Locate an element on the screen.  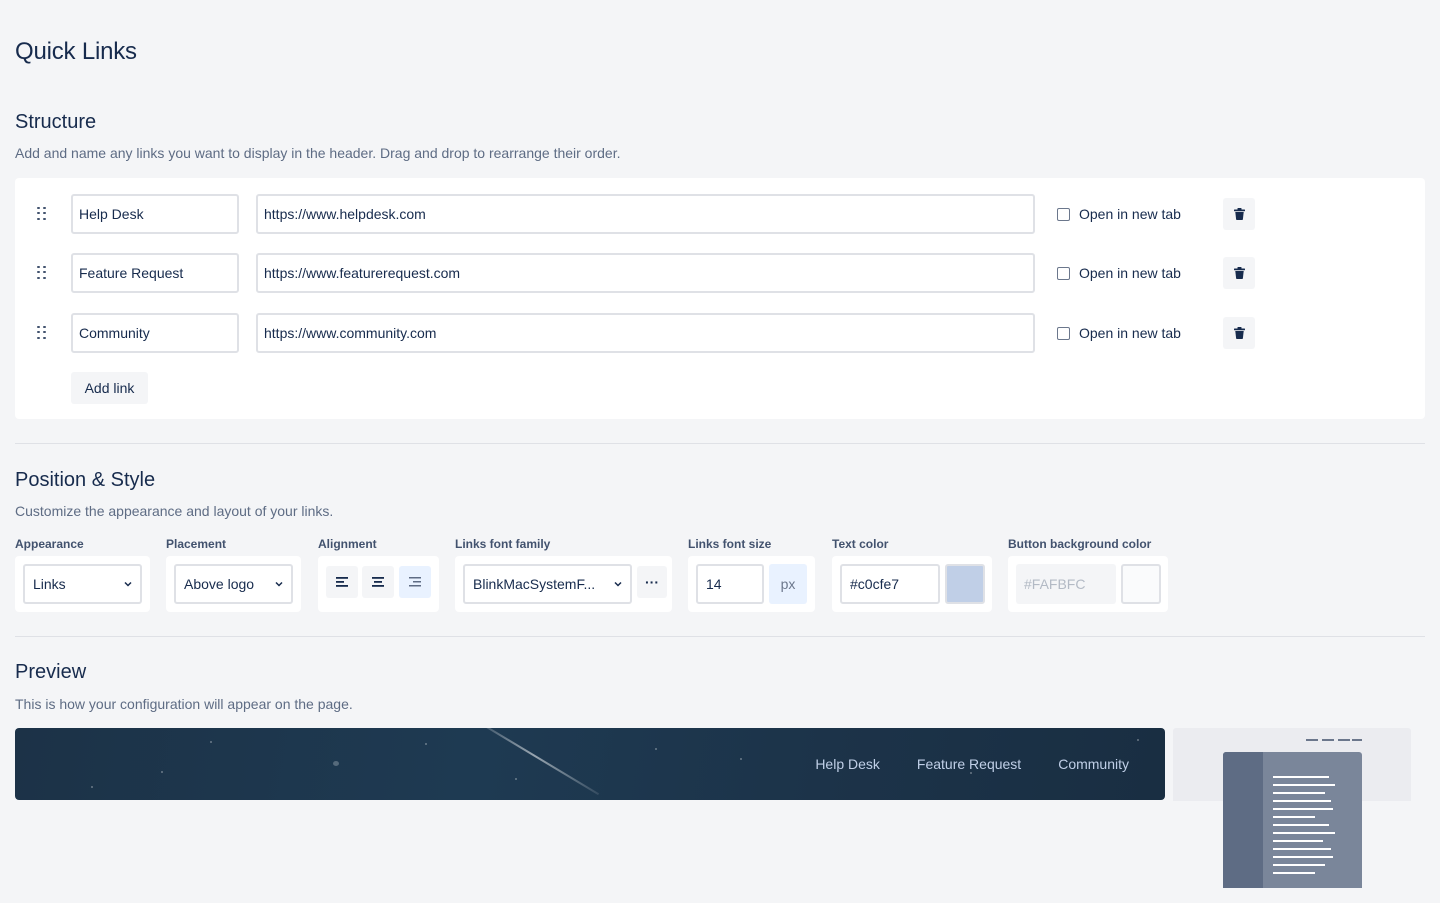
preview-link-community: Community is located at coordinates (1093, 764).